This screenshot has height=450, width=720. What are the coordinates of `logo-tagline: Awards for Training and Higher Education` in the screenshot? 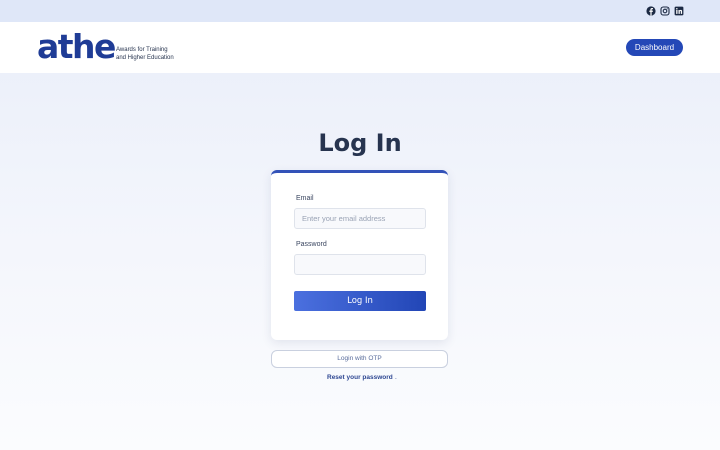 It's located at (145, 54).